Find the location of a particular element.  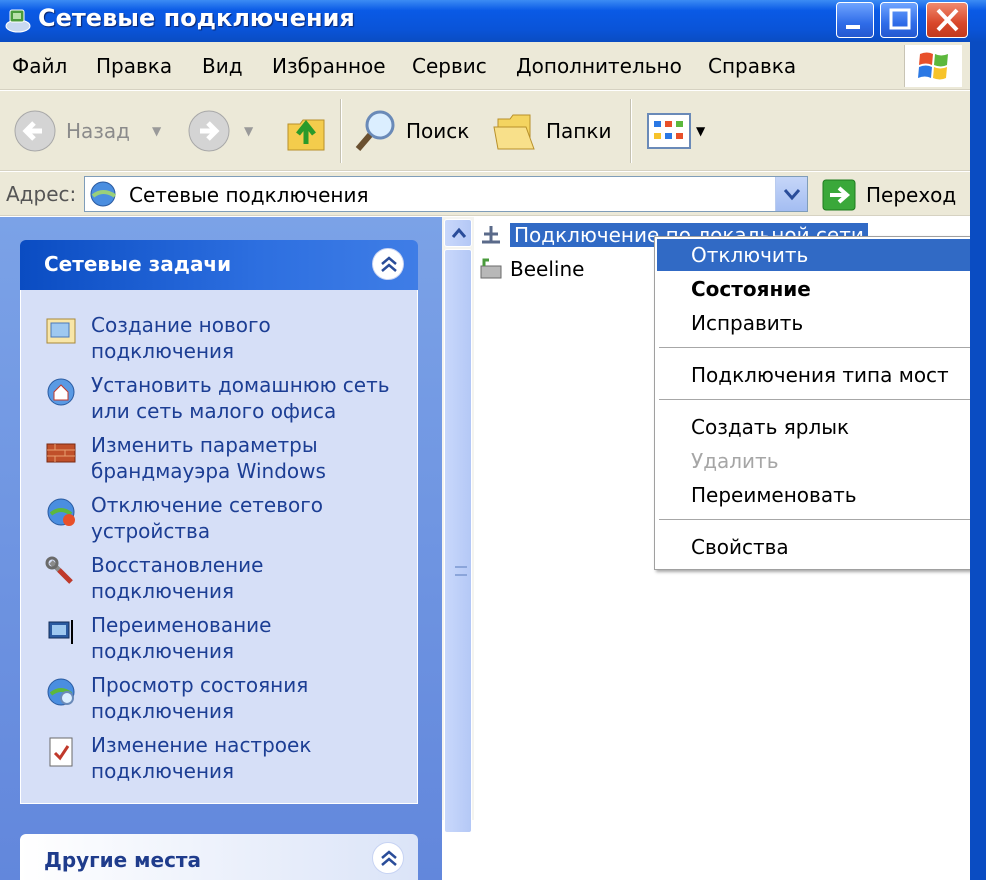

forward-dropdown-icon: ▼ is located at coordinates (248, 131).